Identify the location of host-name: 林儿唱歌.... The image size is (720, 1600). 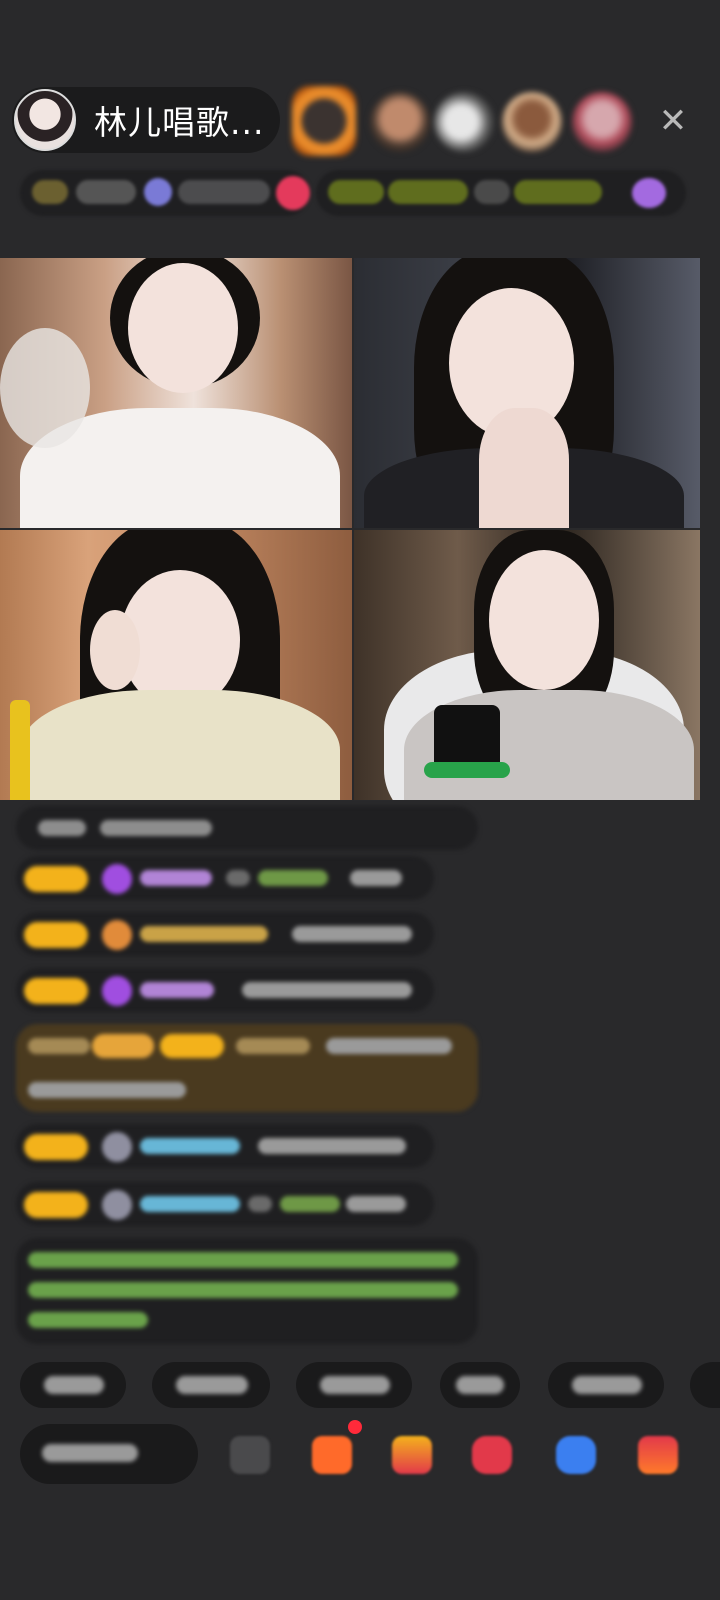
(179, 120).